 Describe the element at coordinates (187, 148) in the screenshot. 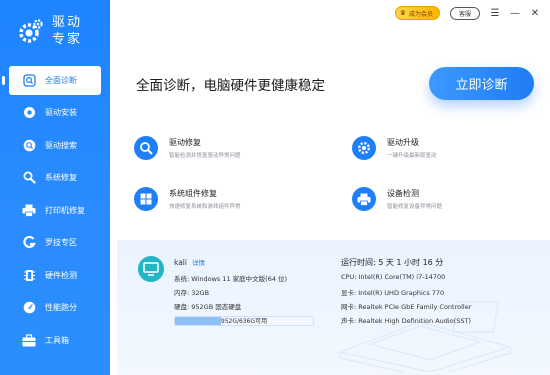

I see `feature-driver-repair: 驱动修复 智能检测并修复驱动异常问题` at that location.